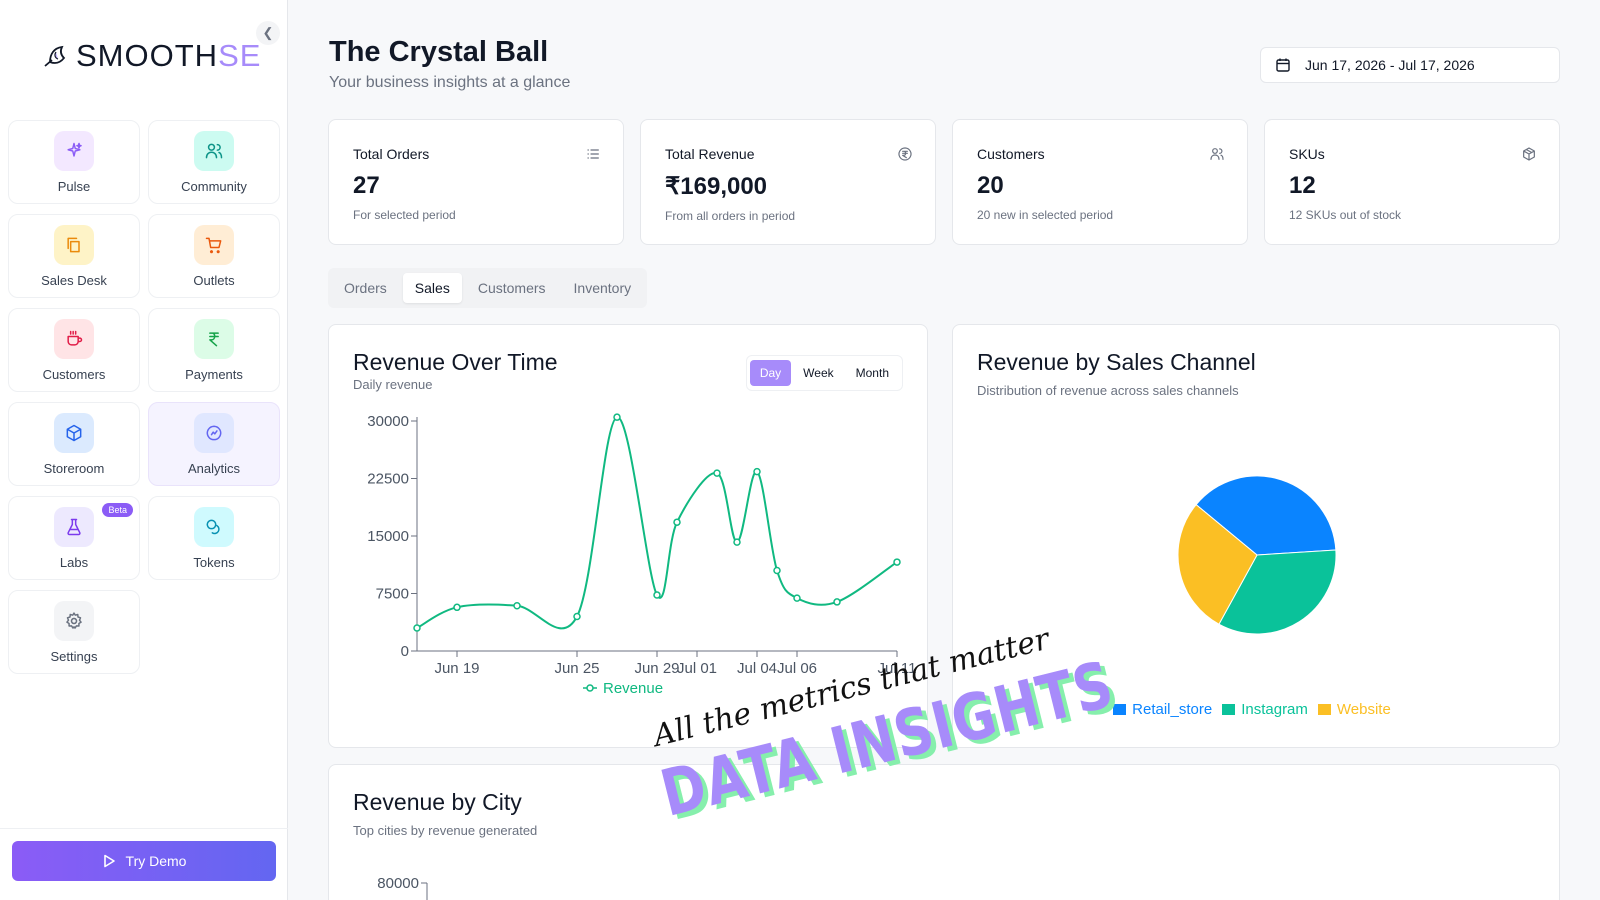 This screenshot has height=900, width=1600. I want to click on revenue-by-city-chart: 80000, so click(402, 887).